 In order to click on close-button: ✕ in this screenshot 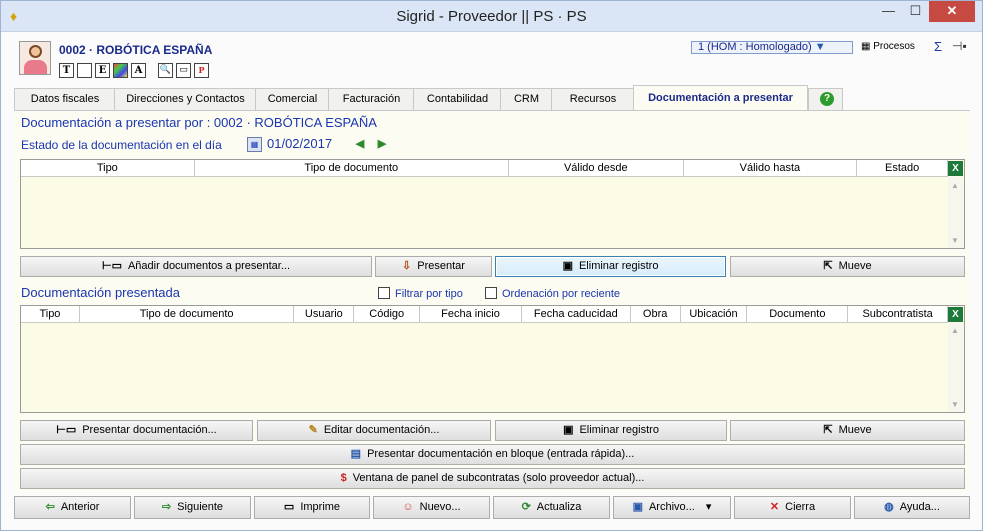, I will do `click(952, 11)`.